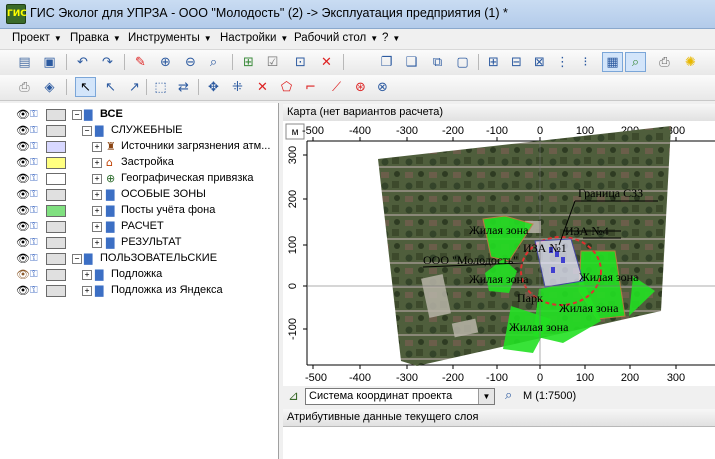  Describe the element at coordinates (139, 259) in the screenshot. I see `tree-layer-row: 👁 ⚿ − ▇ ПОЛЬЗОВАТЕЛЬСКИЕ` at that location.